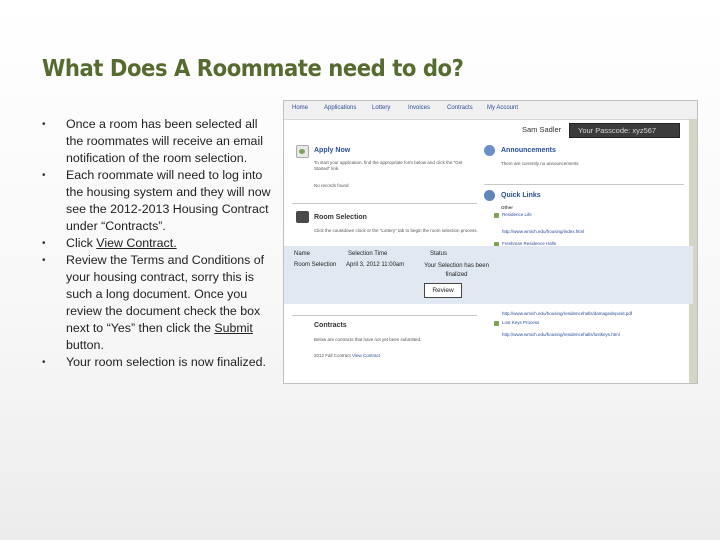  Describe the element at coordinates (617, 130) in the screenshot. I see `passcode-text: Your Passcode: xyz567` at that location.